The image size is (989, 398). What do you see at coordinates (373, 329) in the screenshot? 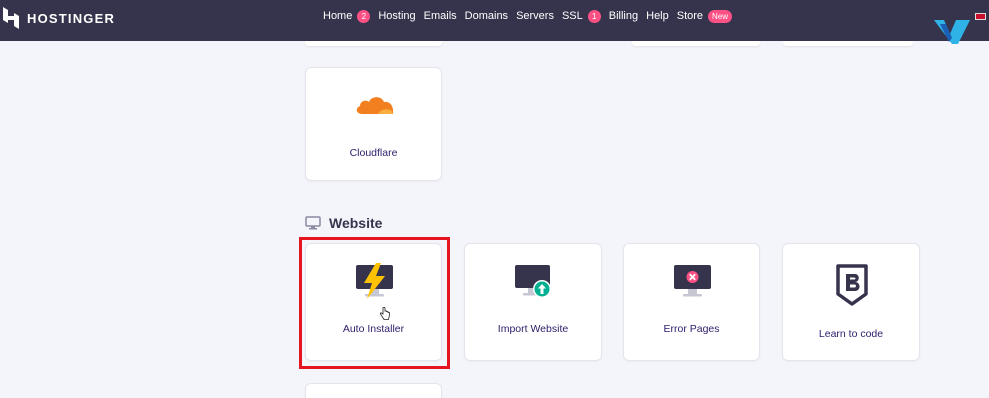
I see `auto-installer-label: Auto Installer` at bounding box center [373, 329].